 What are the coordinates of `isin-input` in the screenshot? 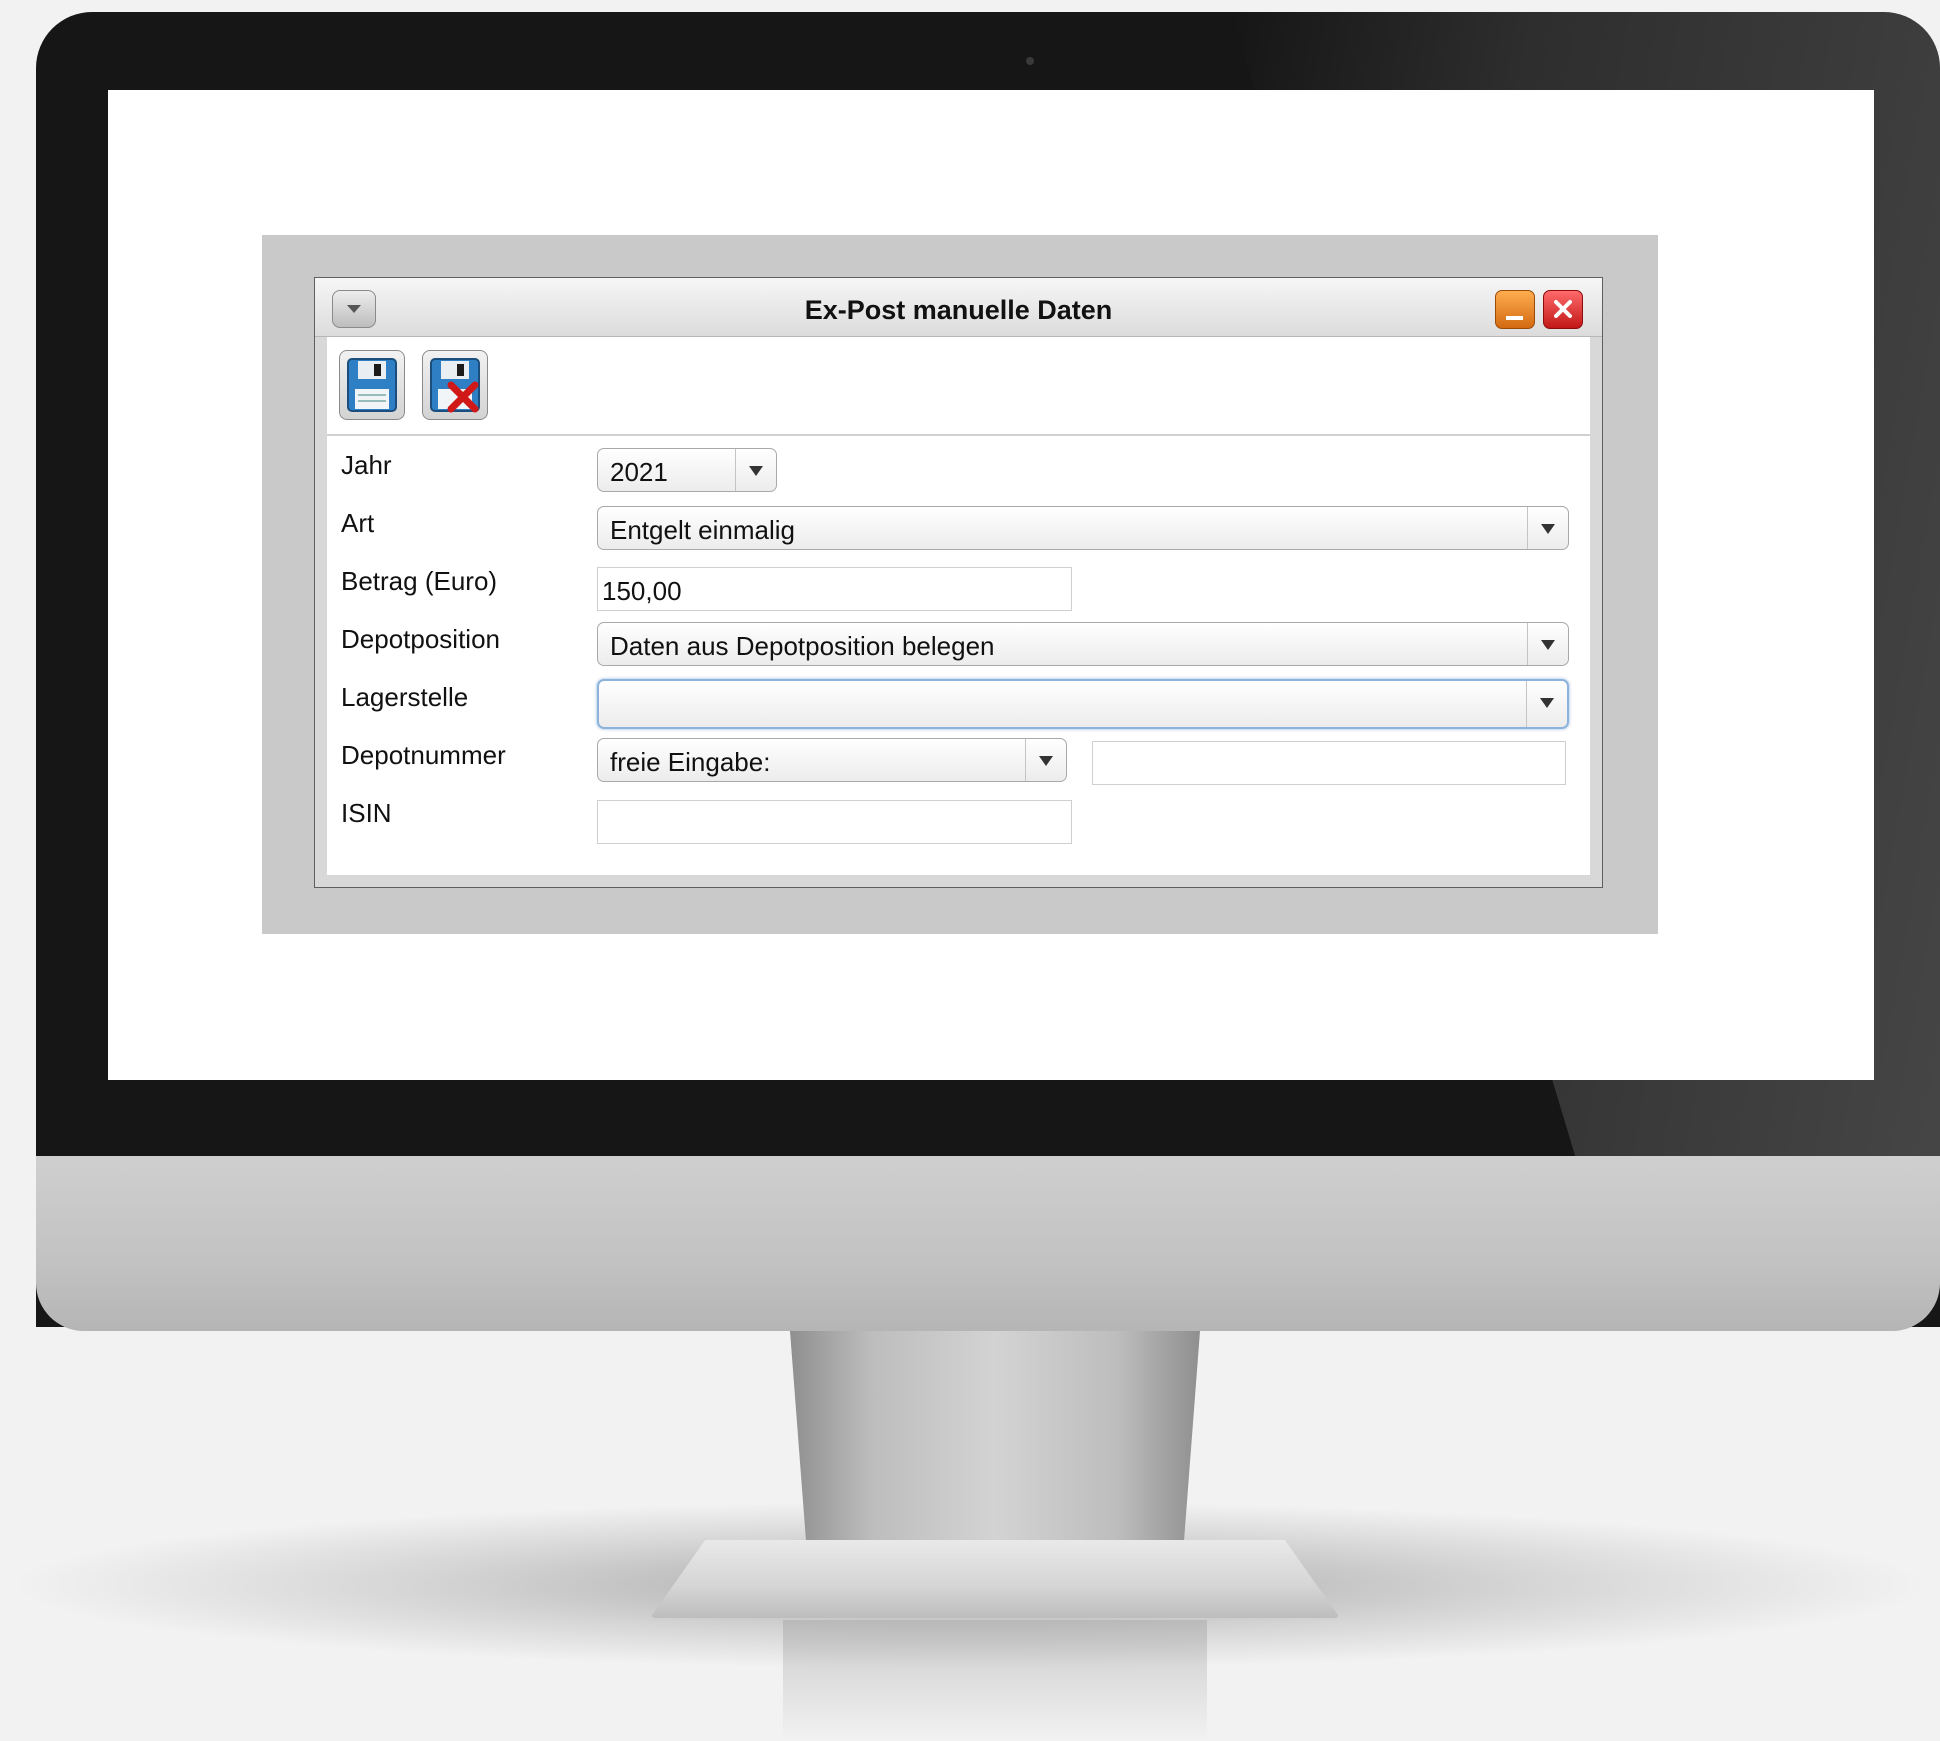 It's located at (834, 822).